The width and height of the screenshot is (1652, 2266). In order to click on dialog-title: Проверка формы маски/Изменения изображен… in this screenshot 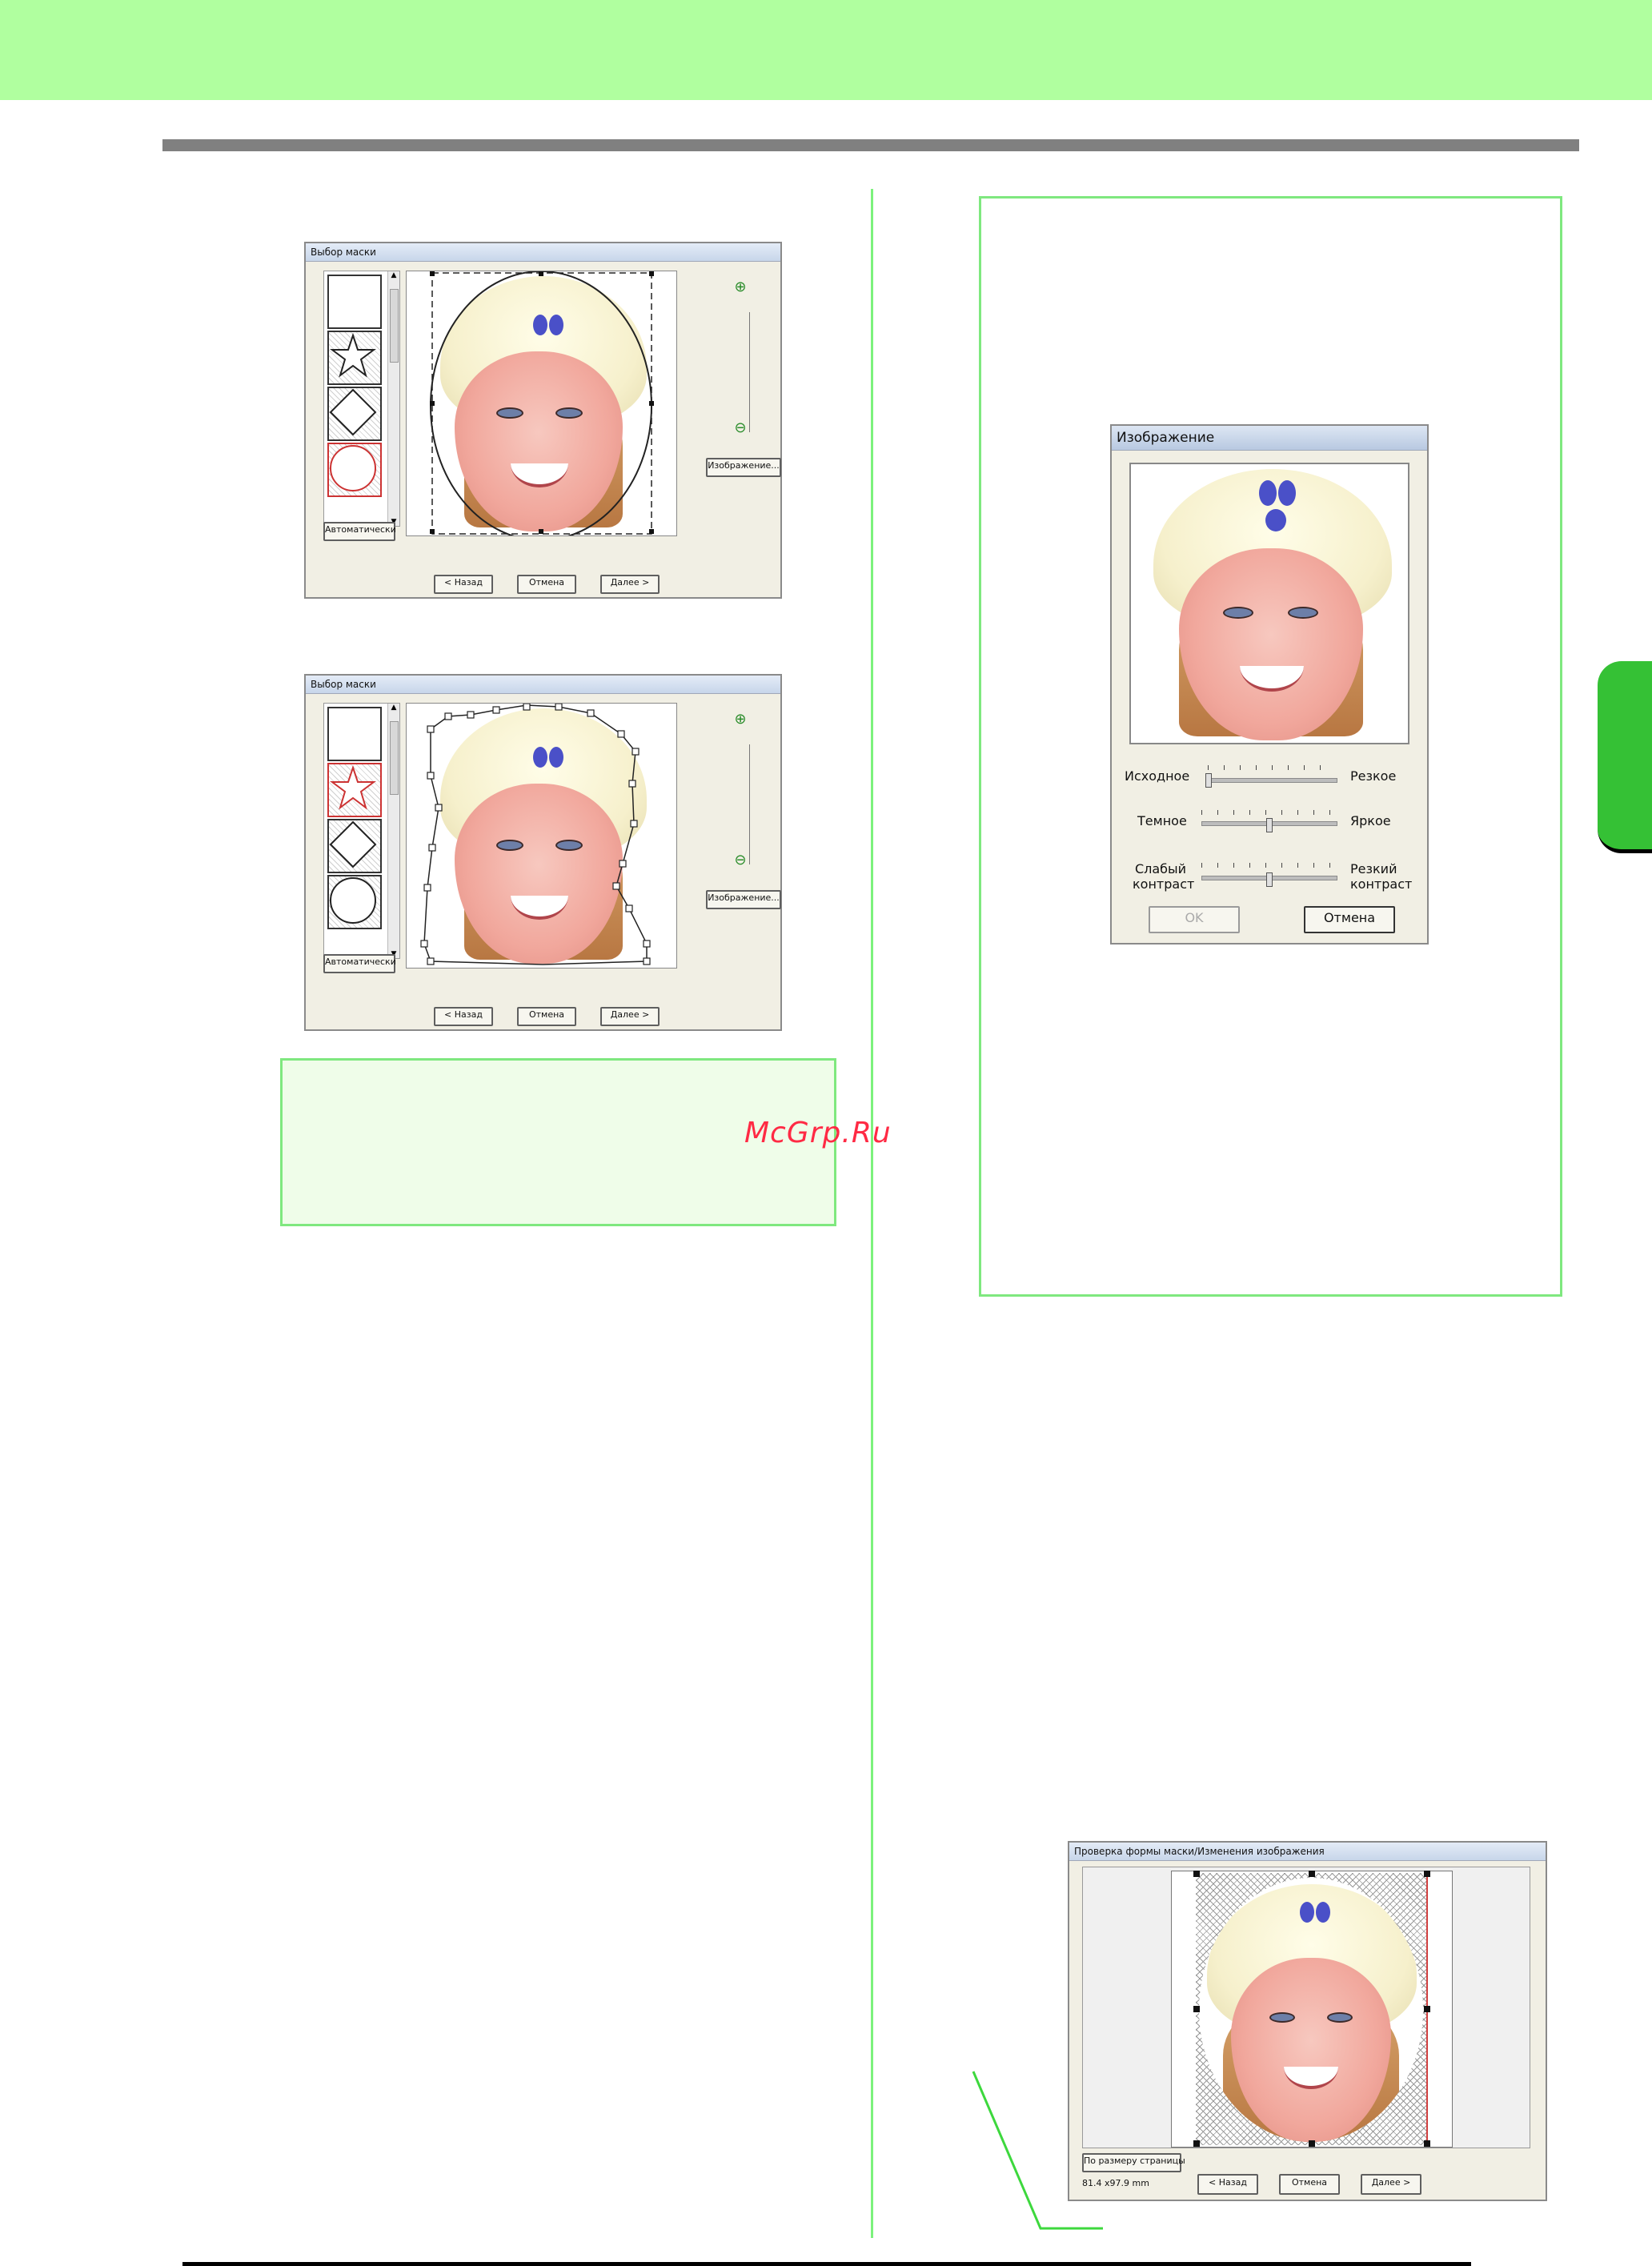, I will do `click(1307, 1852)`.